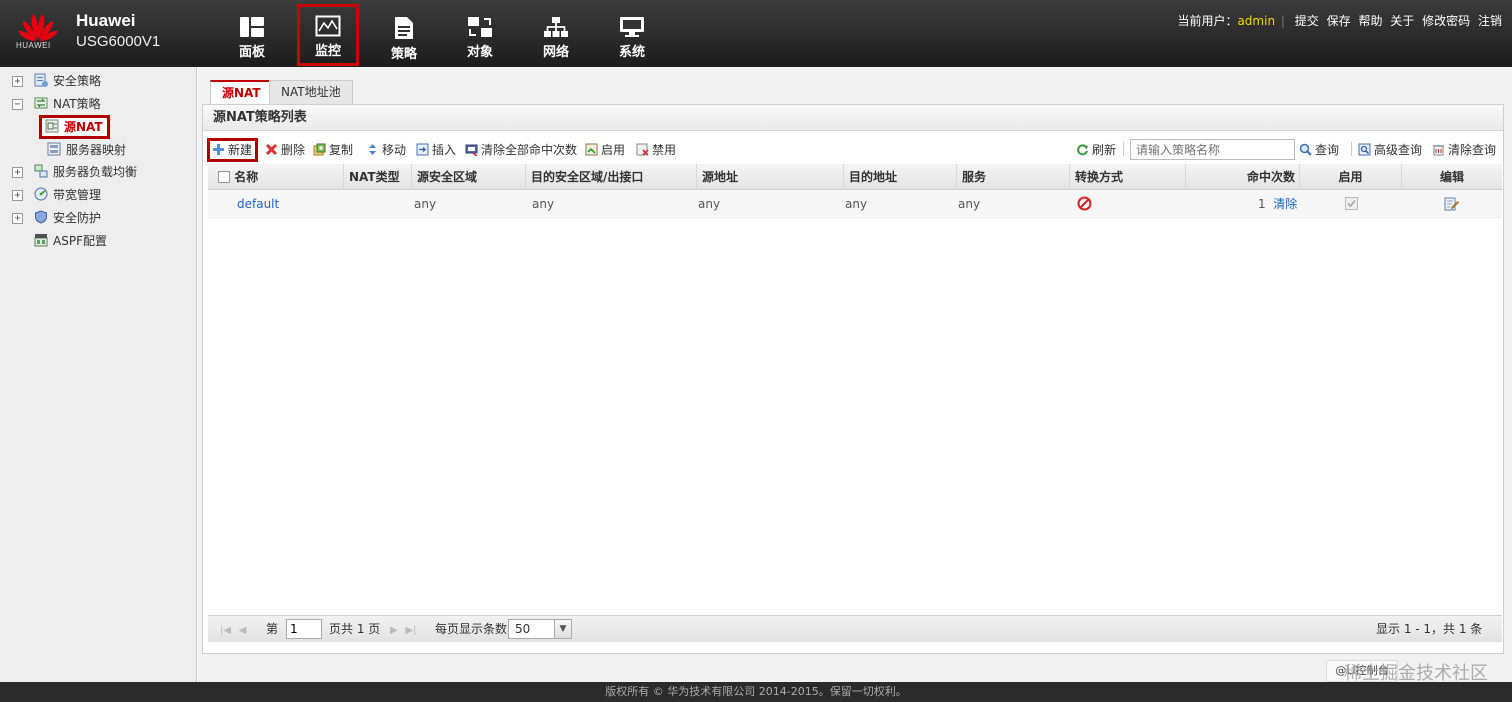 Image resolution: width=1512 pixels, height=702 pixels. What do you see at coordinates (469, 177) in the screenshot?
I see `column-source-zone: 源安全区域` at bounding box center [469, 177].